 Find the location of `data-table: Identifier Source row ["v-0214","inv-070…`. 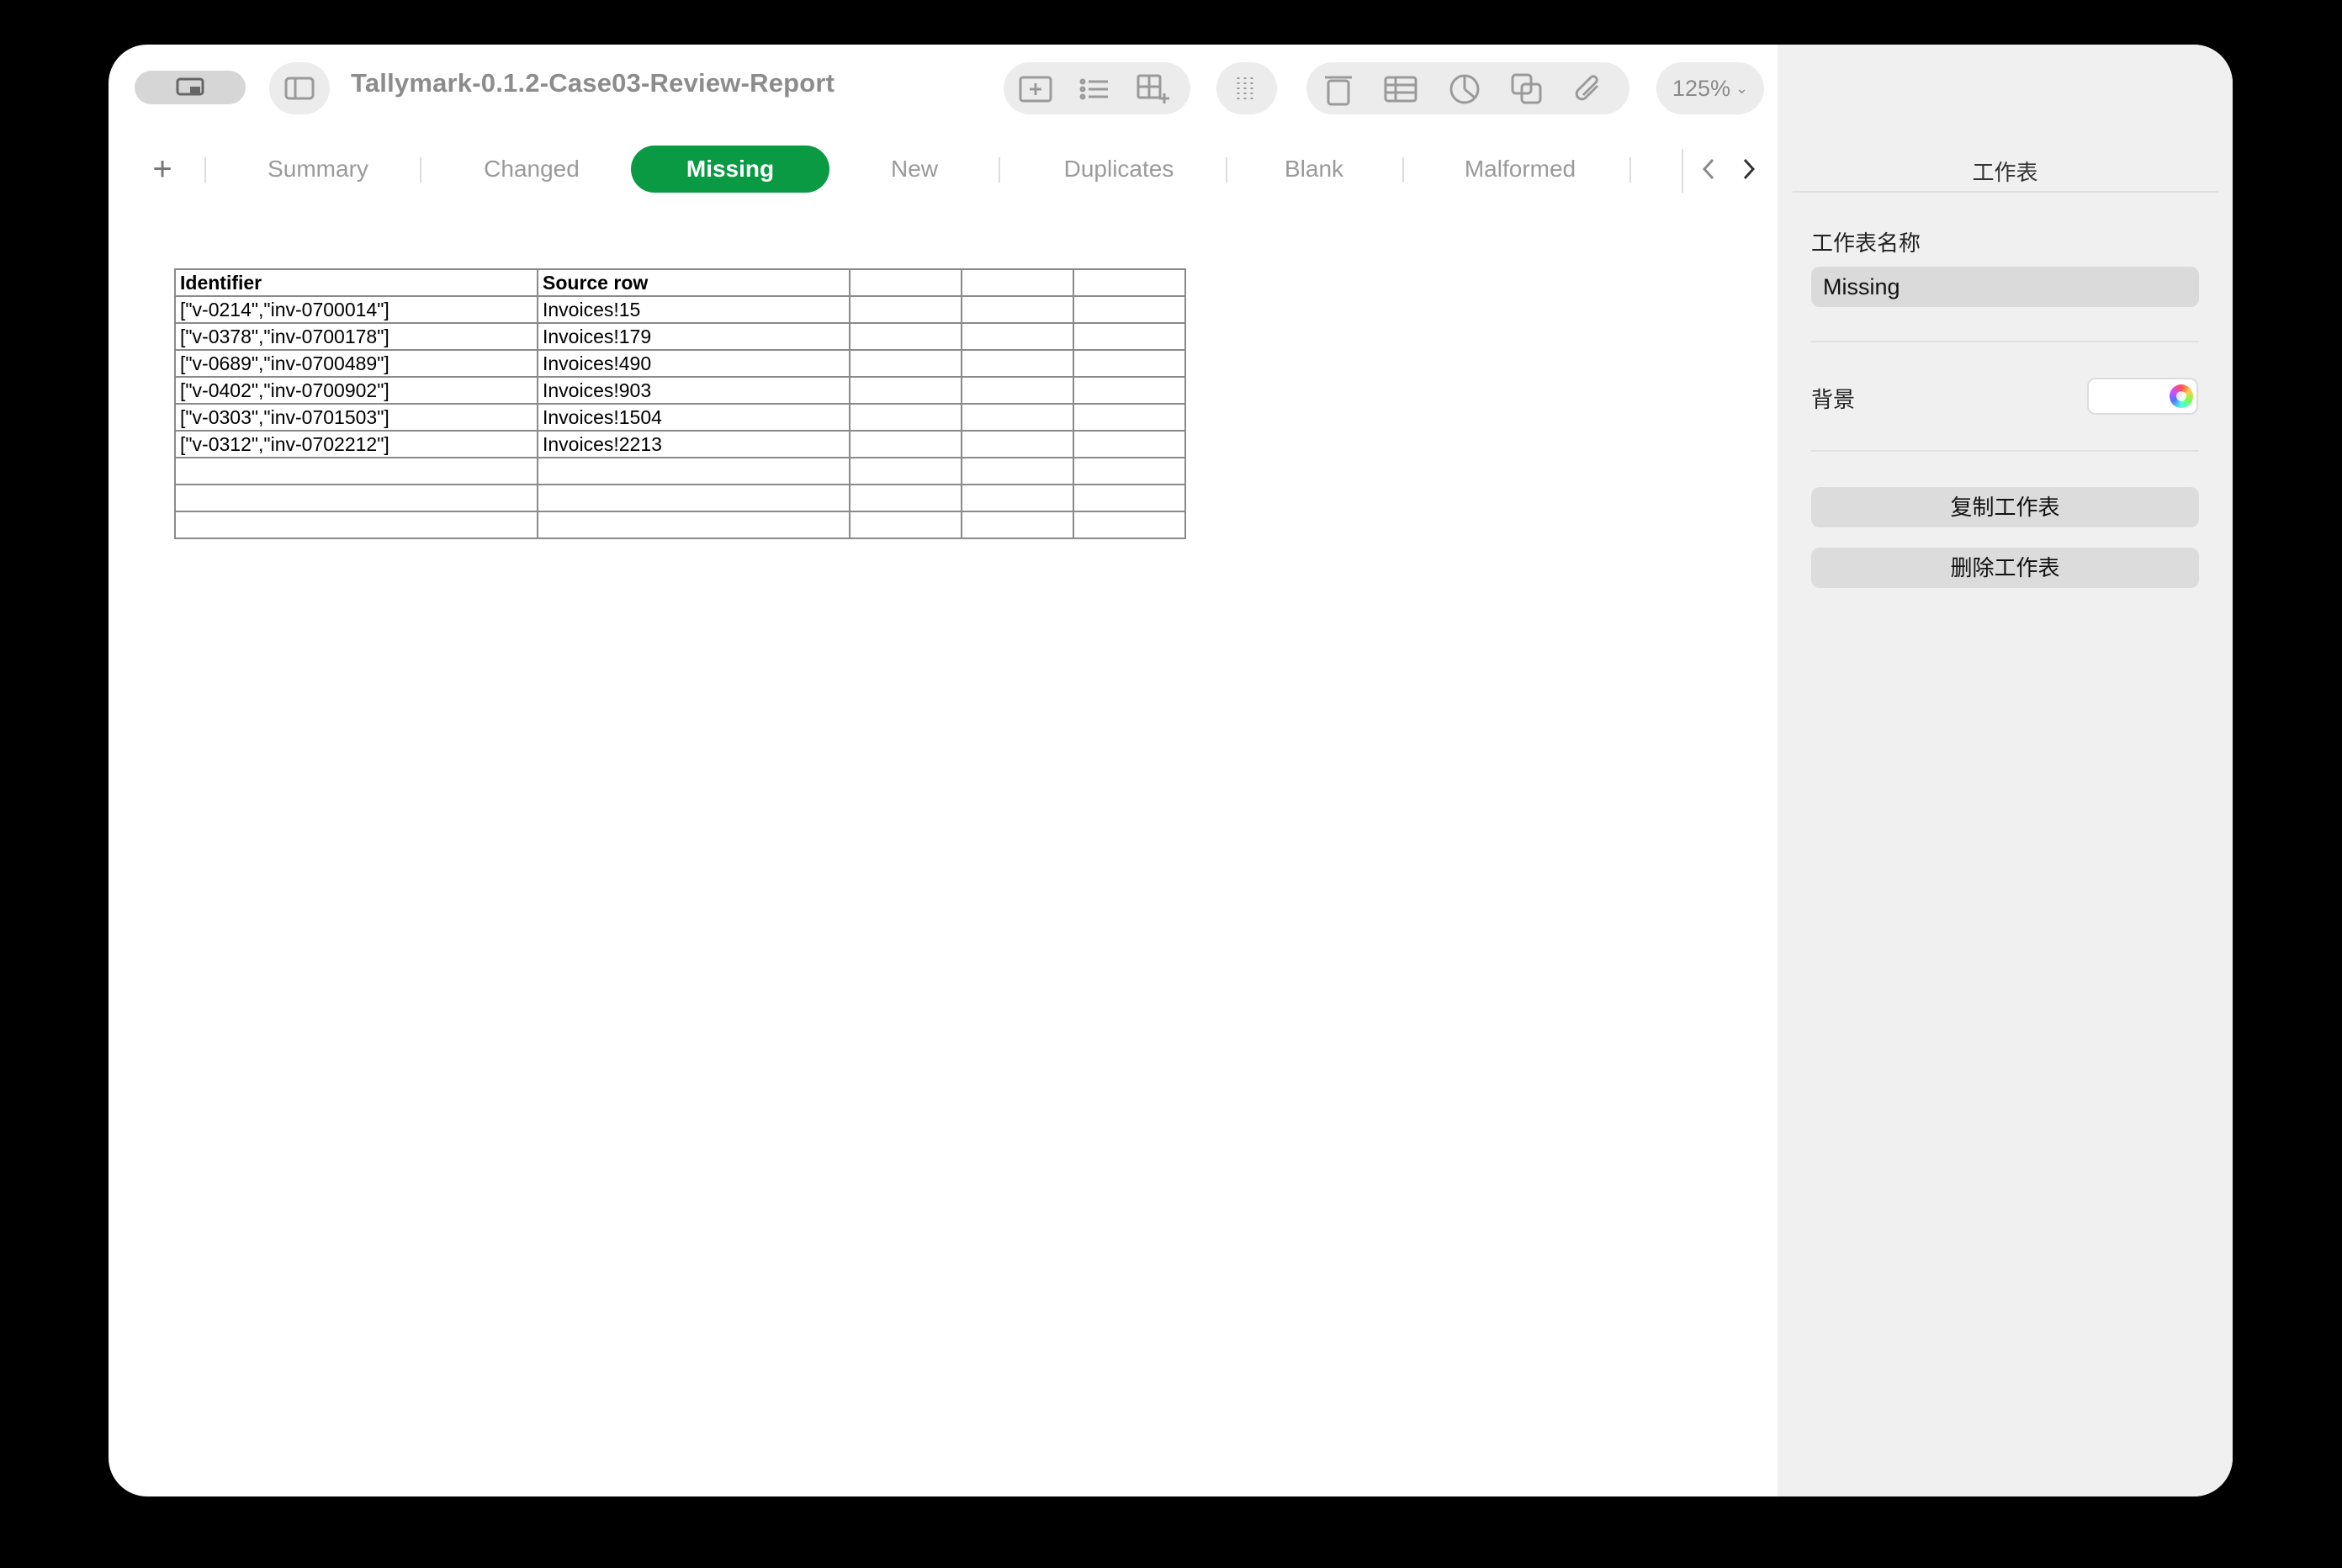

data-table: Identifier Source row ["v-0214","inv-070… is located at coordinates (680, 403).